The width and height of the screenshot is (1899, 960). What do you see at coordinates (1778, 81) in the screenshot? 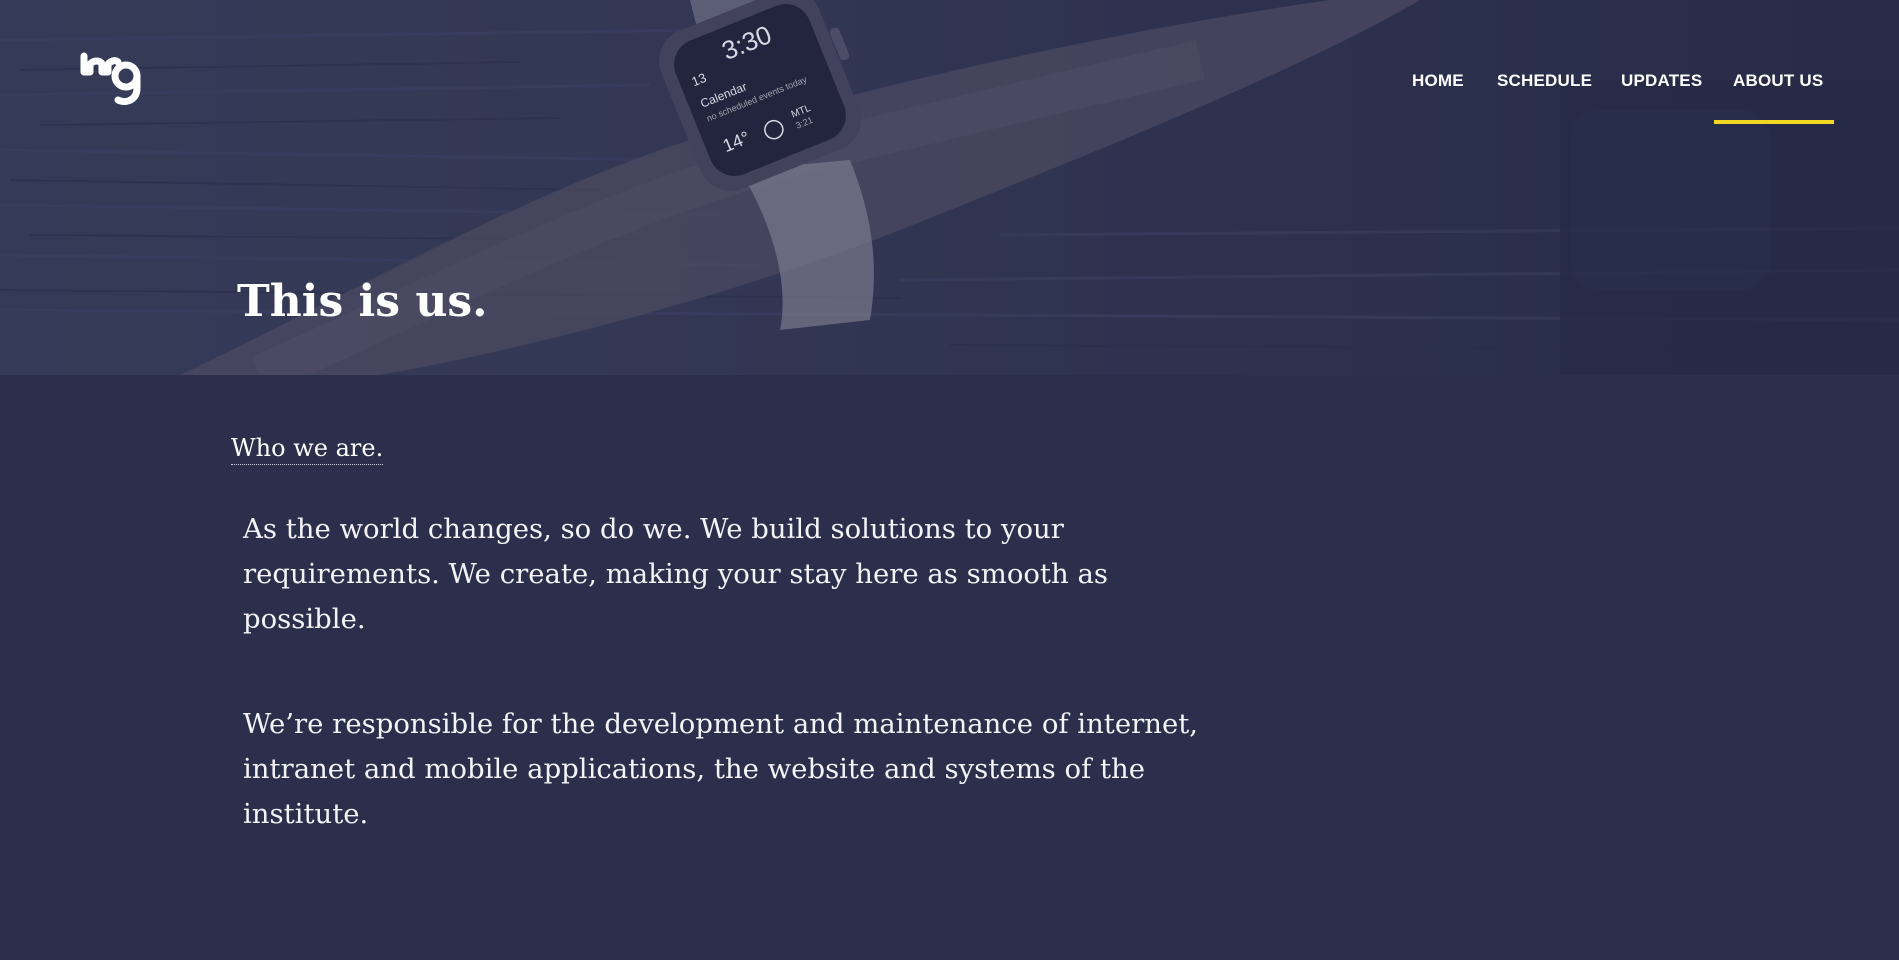
I see `nav-about-us: ABOUT US` at bounding box center [1778, 81].